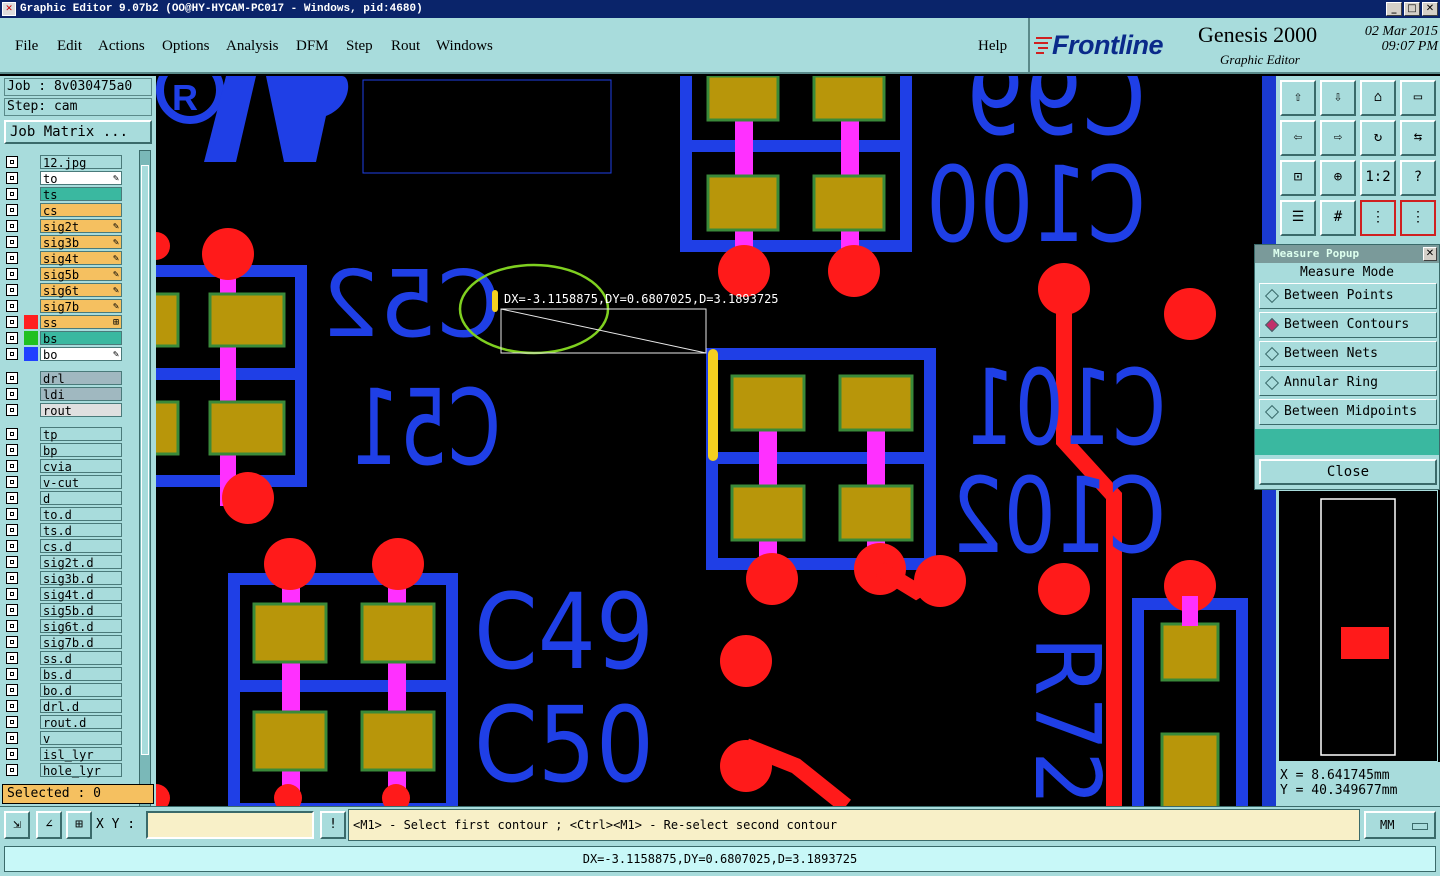 Image resolution: width=1440 pixels, height=876 pixels. What do you see at coordinates (1347, 254) in the screenshot?
I see `measure-popup-title: Measure Popup` at bounding box center [1347, 254].